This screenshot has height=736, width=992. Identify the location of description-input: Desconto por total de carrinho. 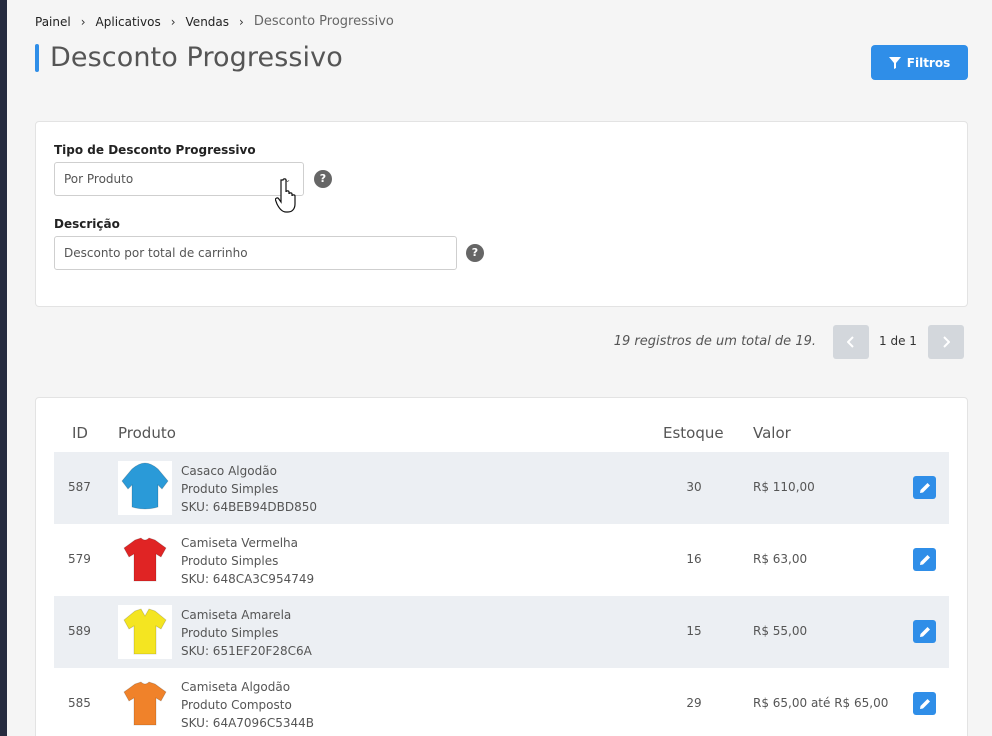
(255, 253).